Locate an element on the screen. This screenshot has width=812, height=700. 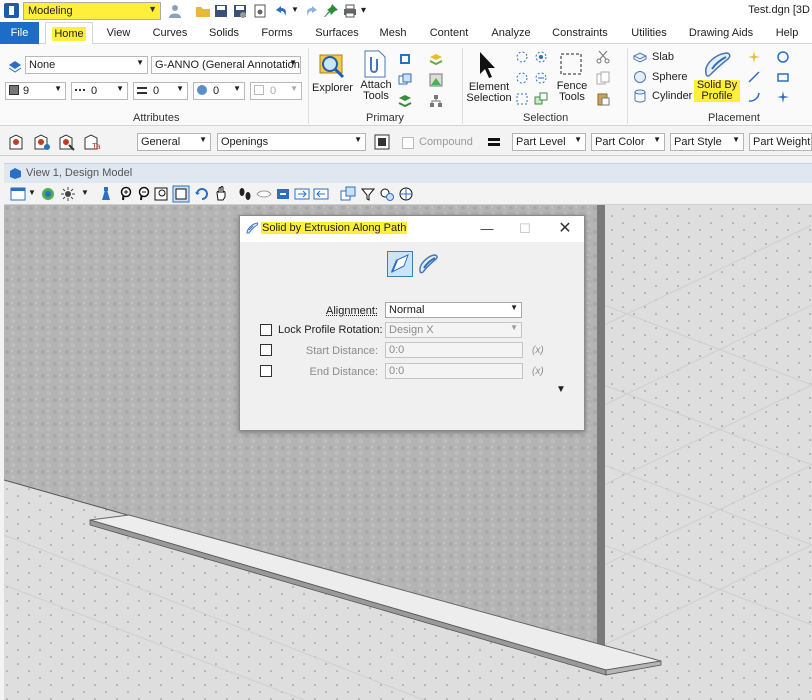
part-level-combo: Part Level ▼ is located at coordinates (549, 142).